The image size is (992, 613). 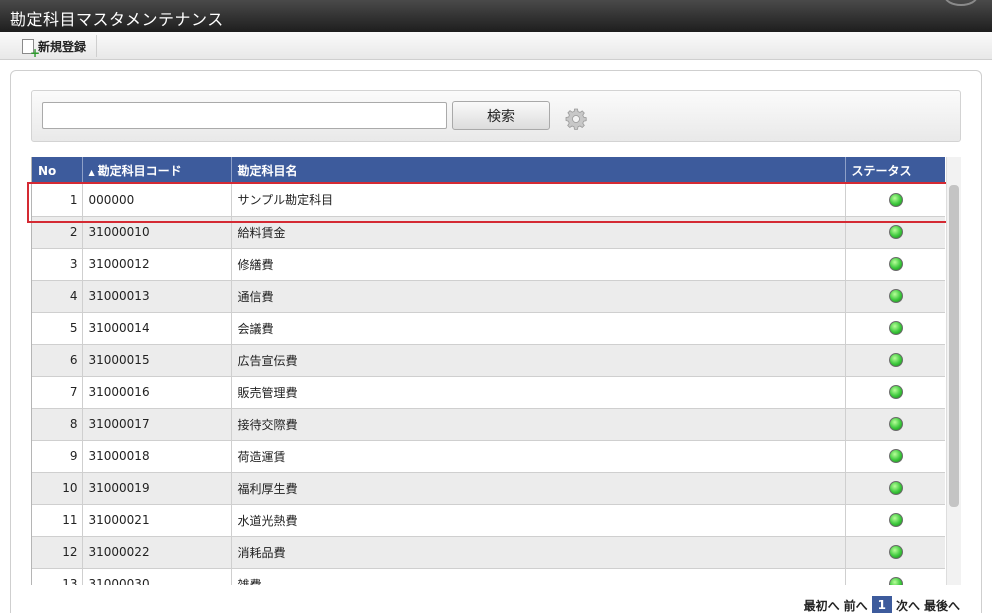 I want to click on row-name: 荷造運賃, so click(x=538, y=456).